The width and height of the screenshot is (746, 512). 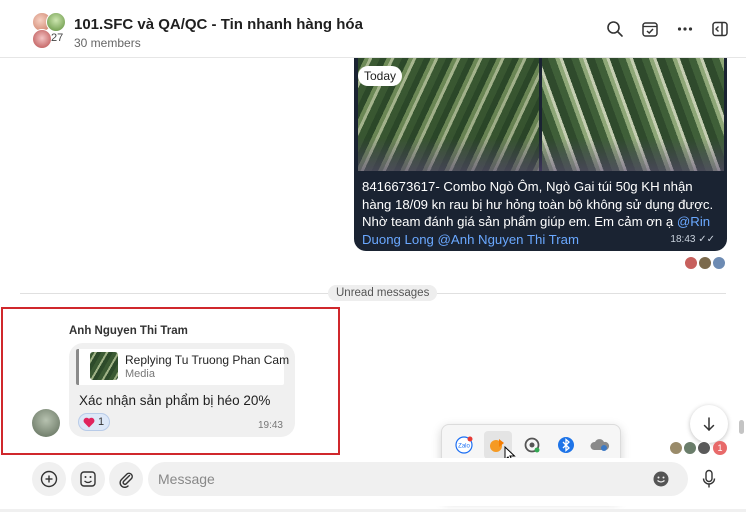 I want to click on members-count: 30 members, so click(x=107, y=43).